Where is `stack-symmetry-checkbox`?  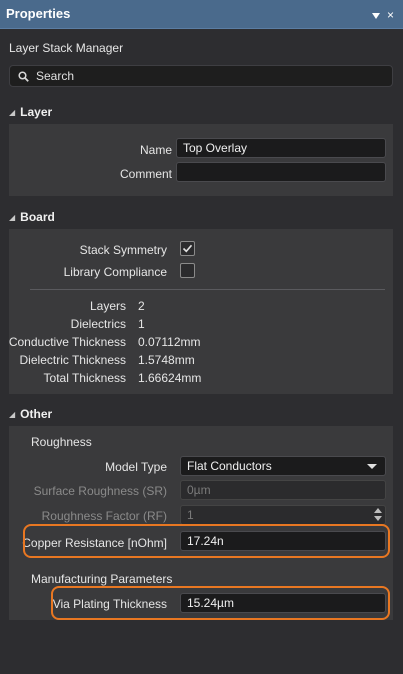
stack-symmetry-checkbox is located at coordinates (187, 248).